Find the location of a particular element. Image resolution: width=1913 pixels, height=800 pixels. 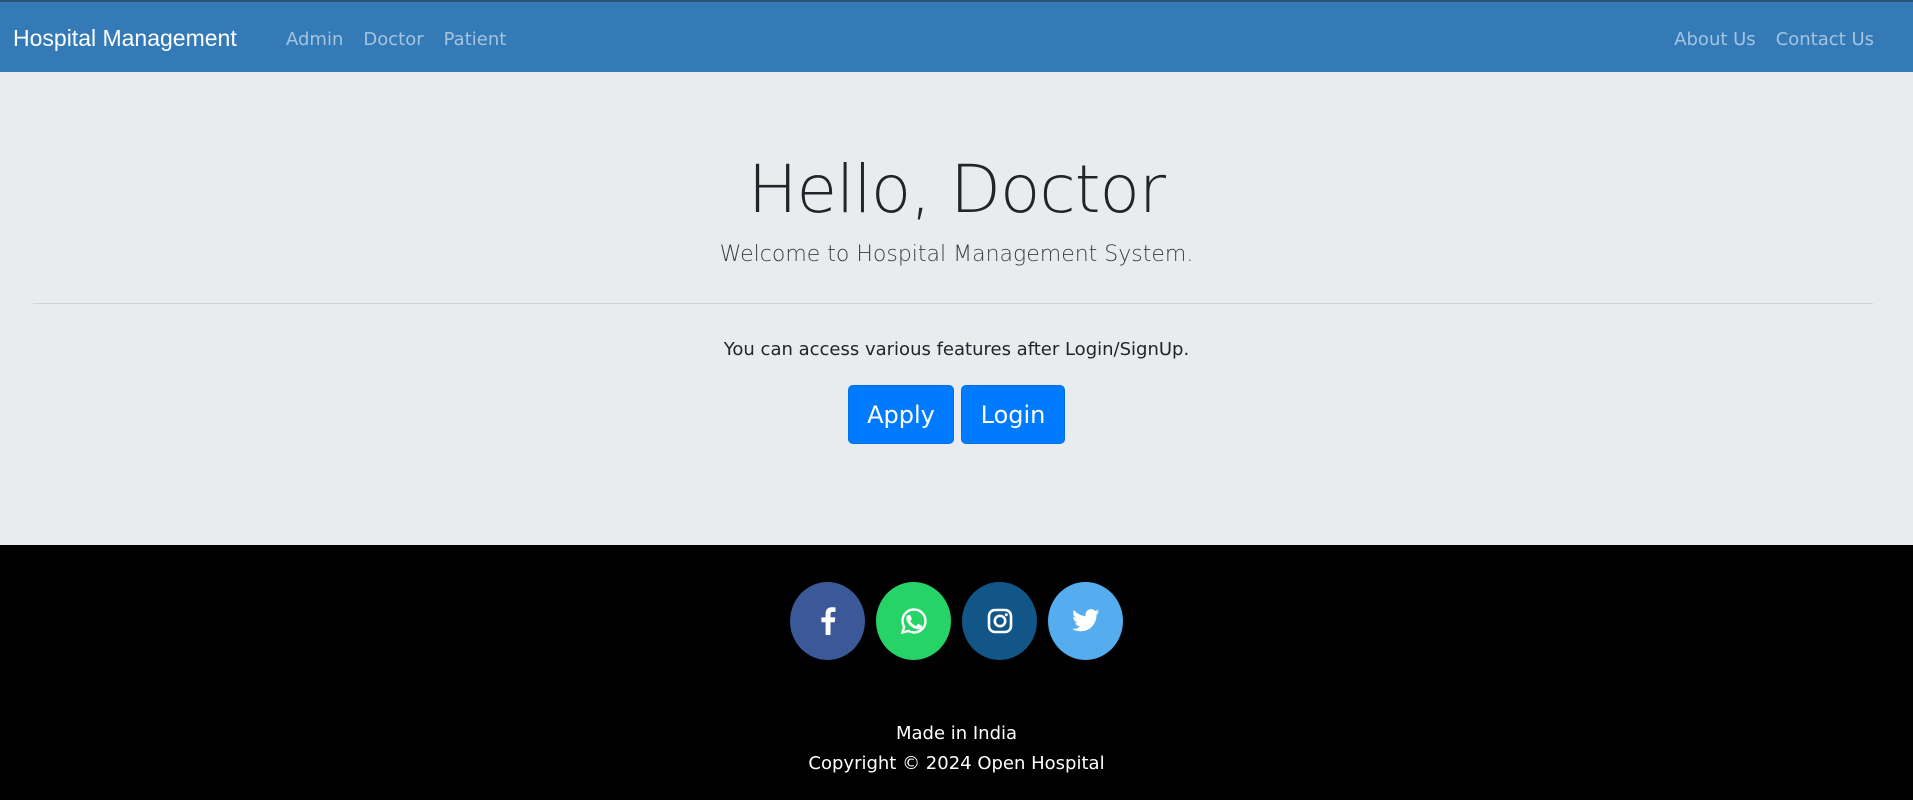

made-in-text: Made in India is located at coordinates (956, 733).